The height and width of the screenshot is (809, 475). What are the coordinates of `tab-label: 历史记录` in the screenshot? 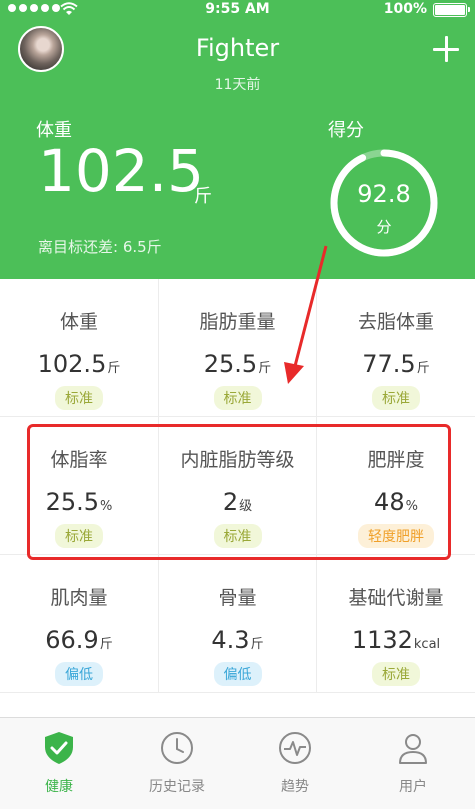 It's located at (177, 787).